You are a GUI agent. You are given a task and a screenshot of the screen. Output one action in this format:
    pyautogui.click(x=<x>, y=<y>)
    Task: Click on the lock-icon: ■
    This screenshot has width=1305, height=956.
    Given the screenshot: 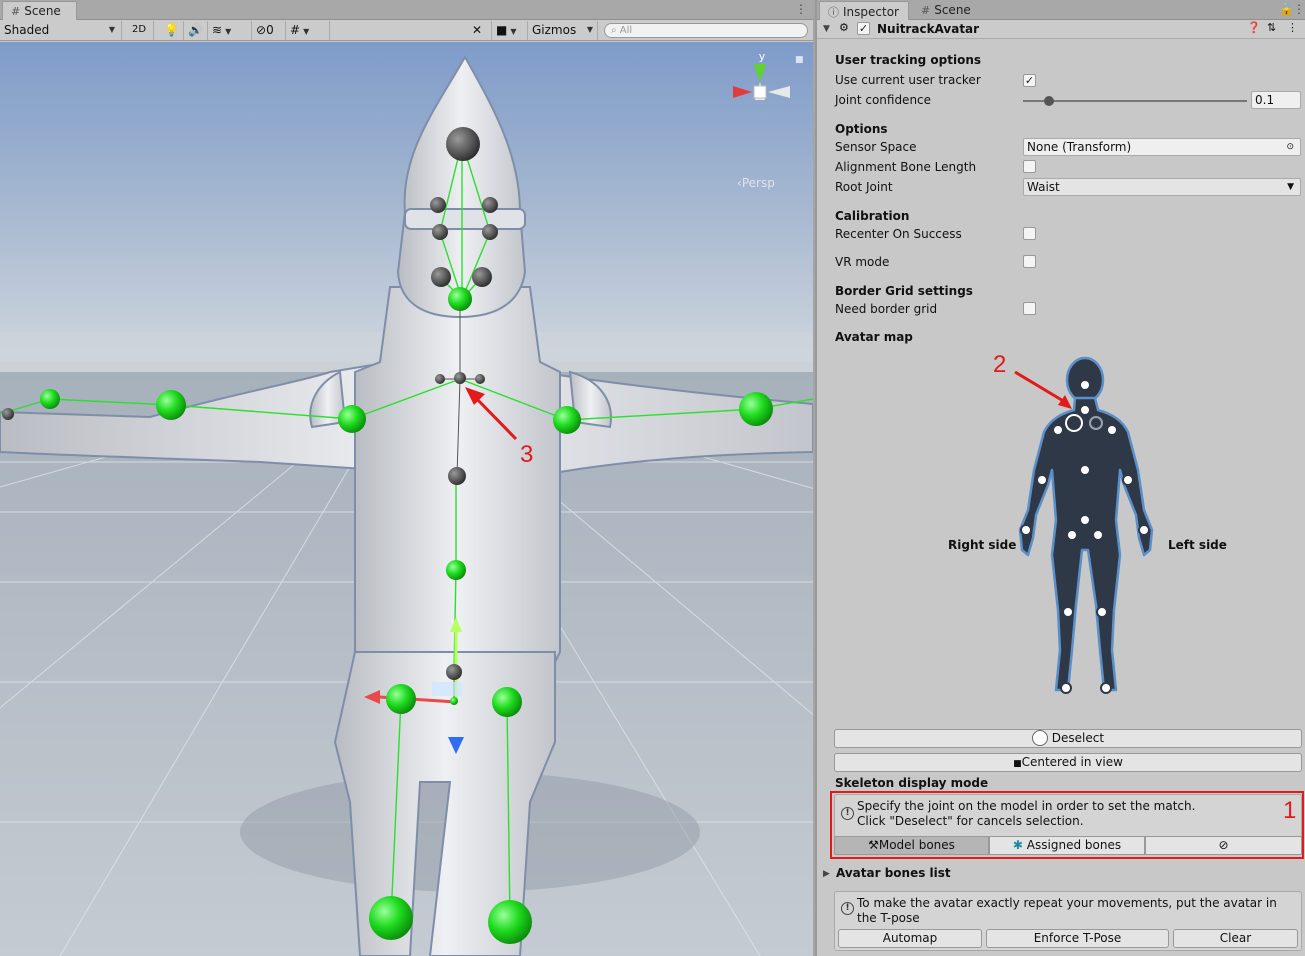 What is the action you would take?
    pyautogui.click(x=799, y=60)
    